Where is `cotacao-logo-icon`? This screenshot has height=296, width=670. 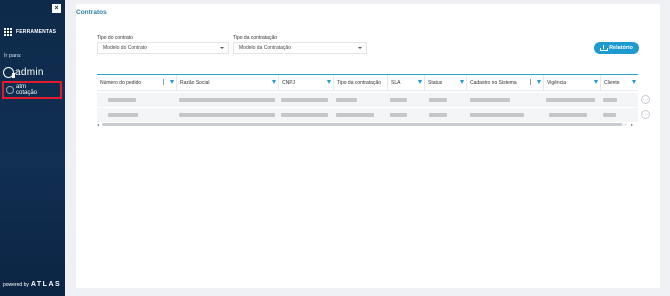 cotacao-logo-icon is located at coordinates (10, 90).